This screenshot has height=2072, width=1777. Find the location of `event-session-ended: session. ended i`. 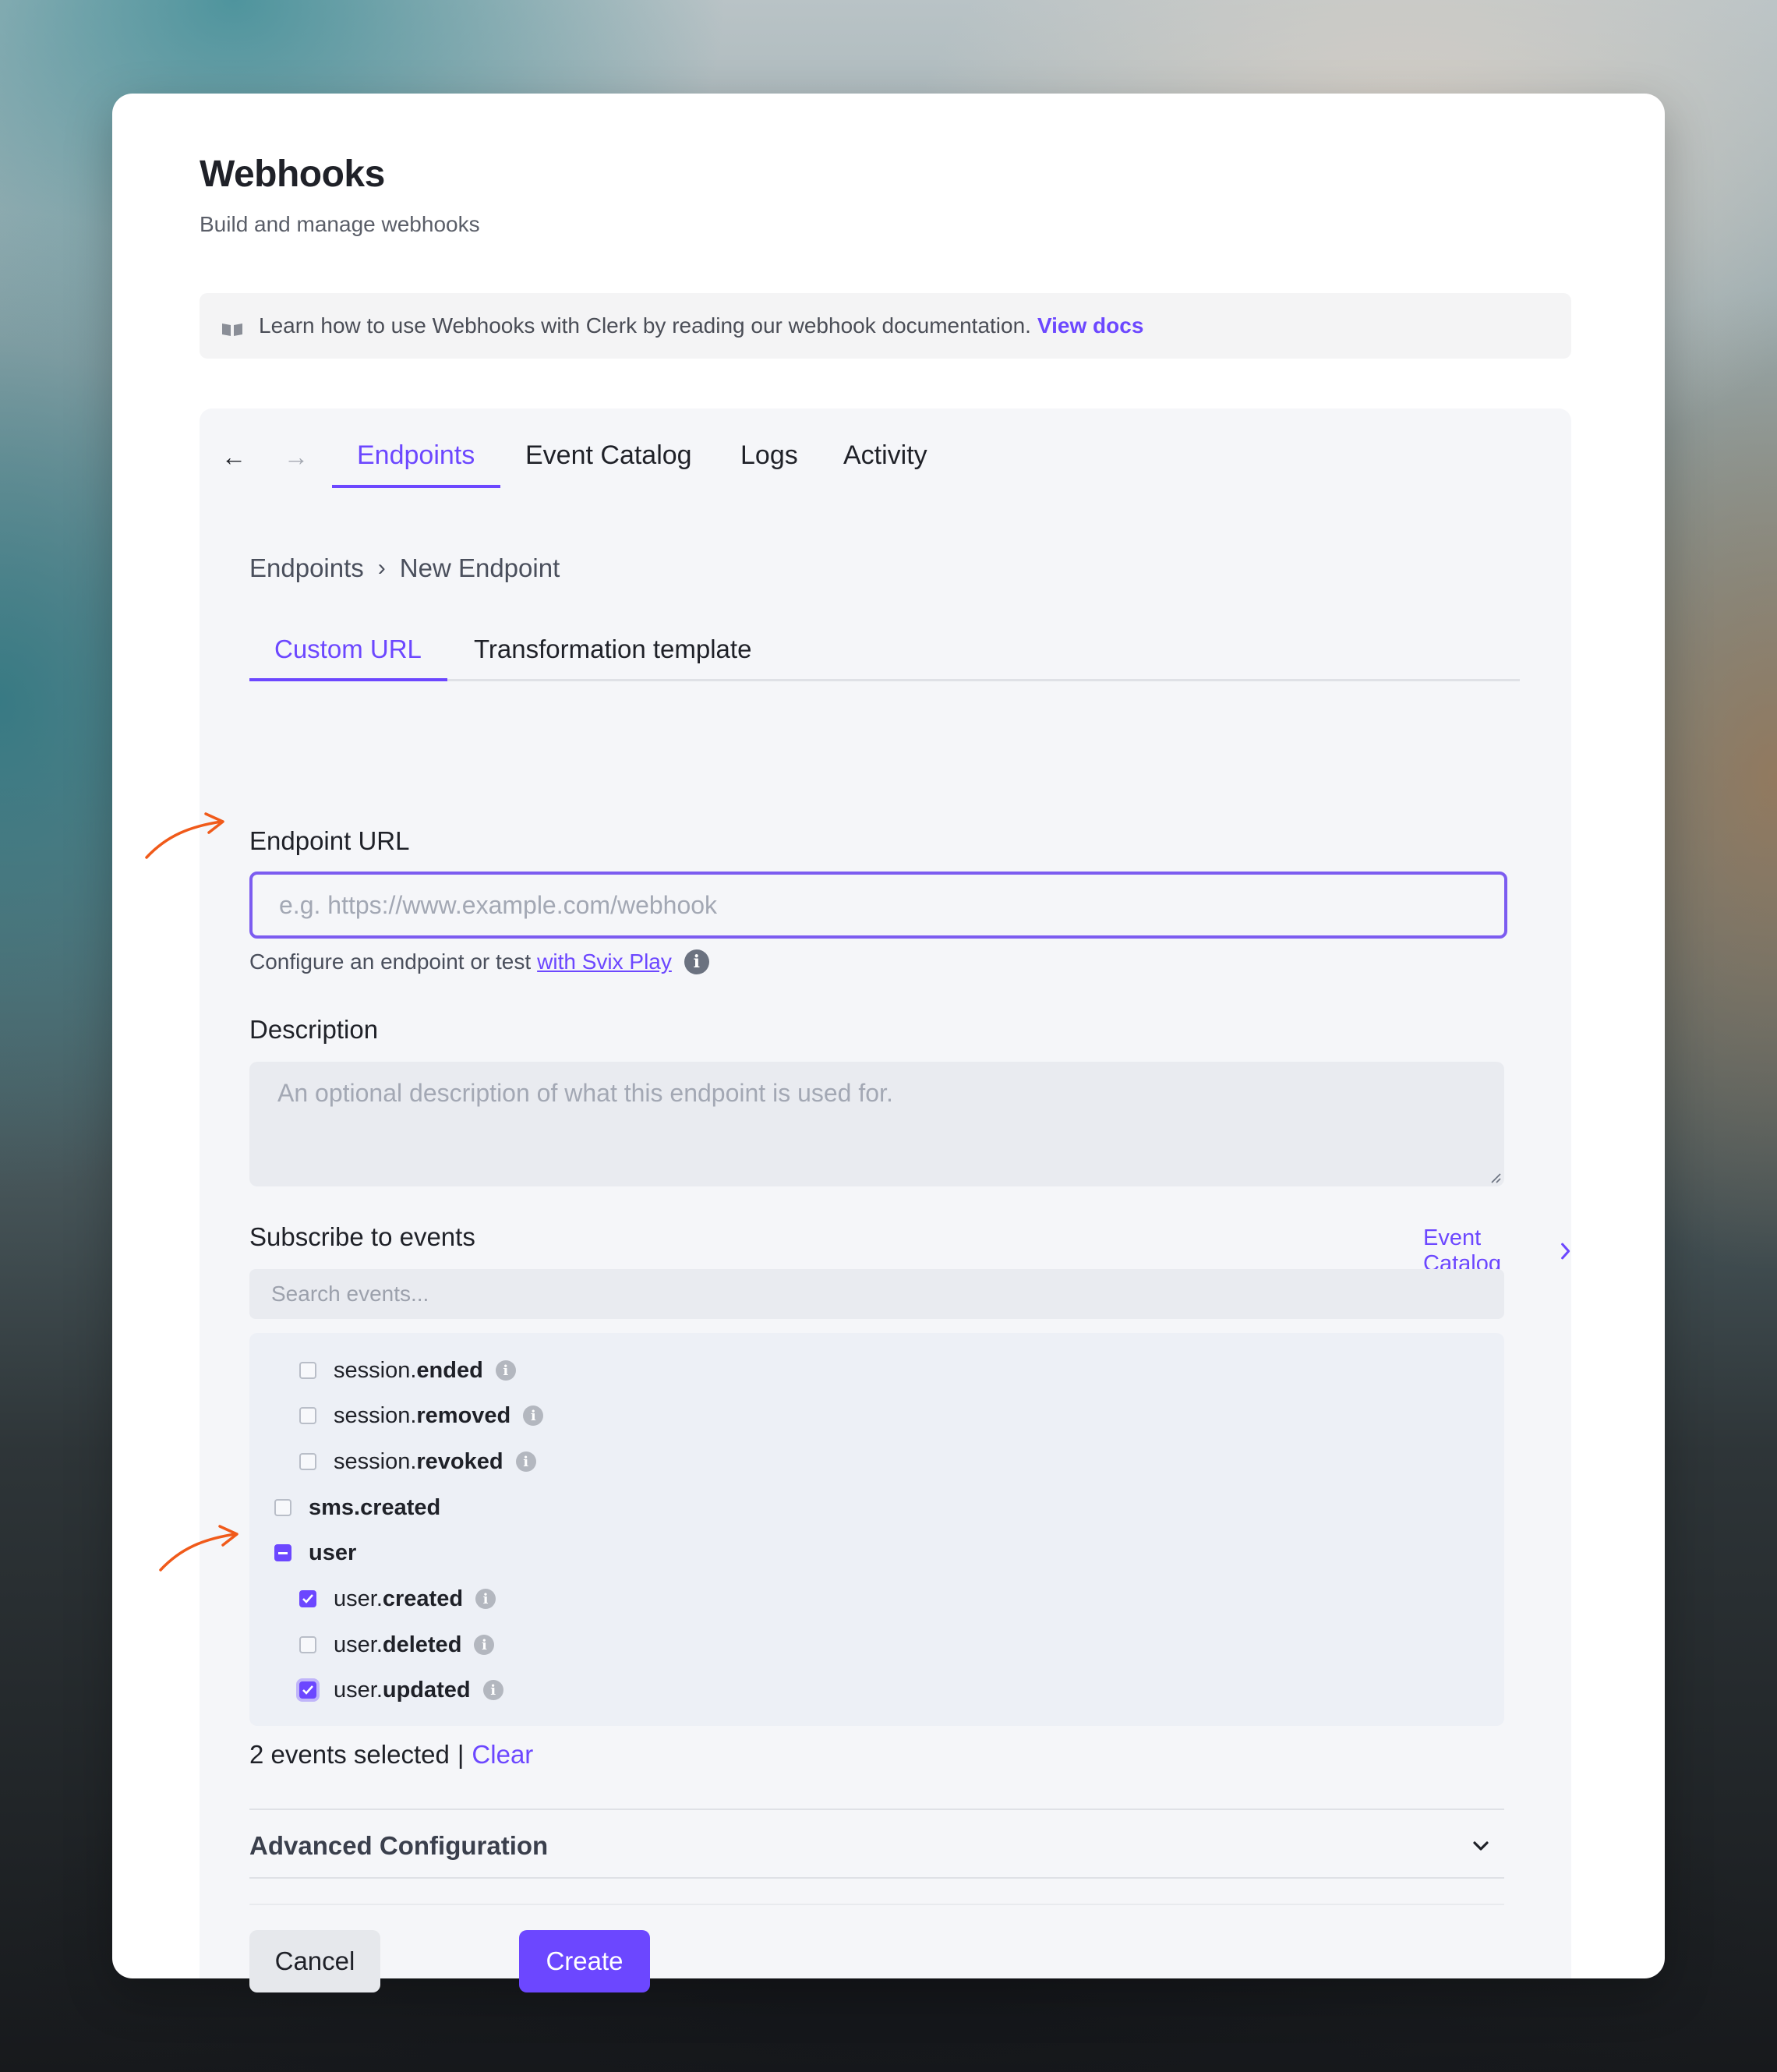

event-session-ended: session. ended i is located at coordinates (408, 1370).